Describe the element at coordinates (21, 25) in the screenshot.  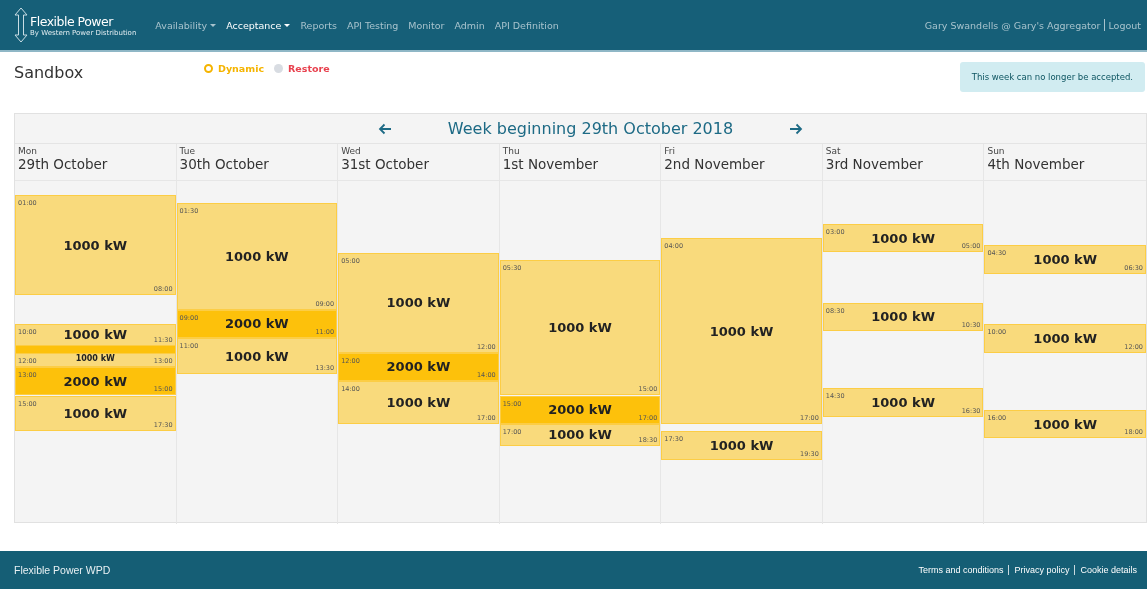
I see `logo-icon` at that location.